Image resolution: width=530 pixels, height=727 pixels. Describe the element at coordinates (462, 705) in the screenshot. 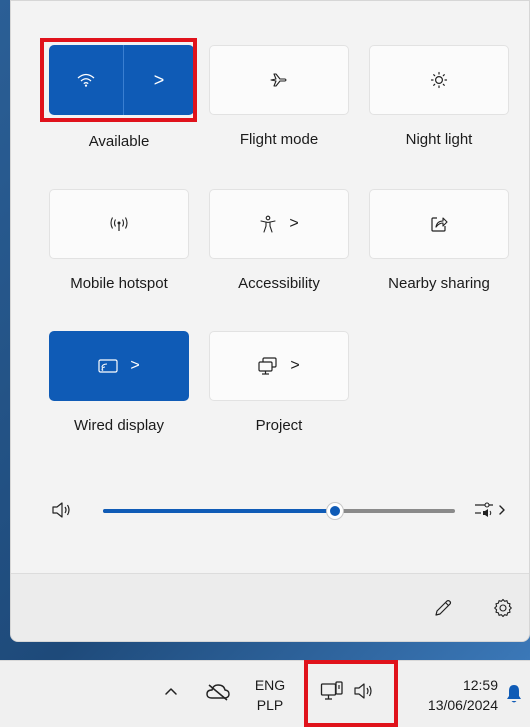

I see `clock-date: 13/06/2024` at that location.